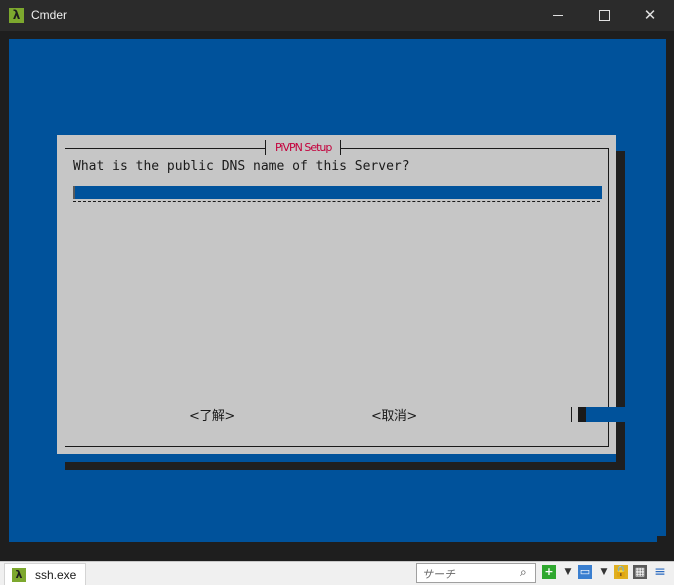  What do you see at coordinates (660, 572) in the screenshot?
I see `menu-icon: ≡` at bounding box center [660, 572].